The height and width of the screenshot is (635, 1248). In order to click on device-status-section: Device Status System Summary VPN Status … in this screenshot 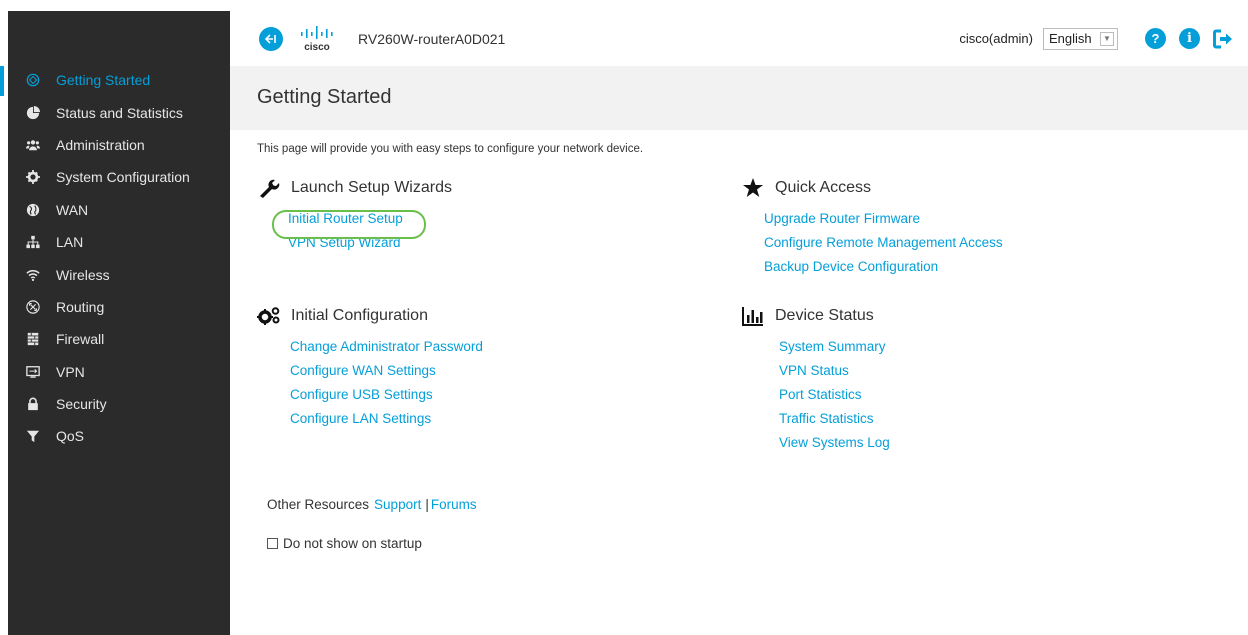, I will do `click(815, 379)`.